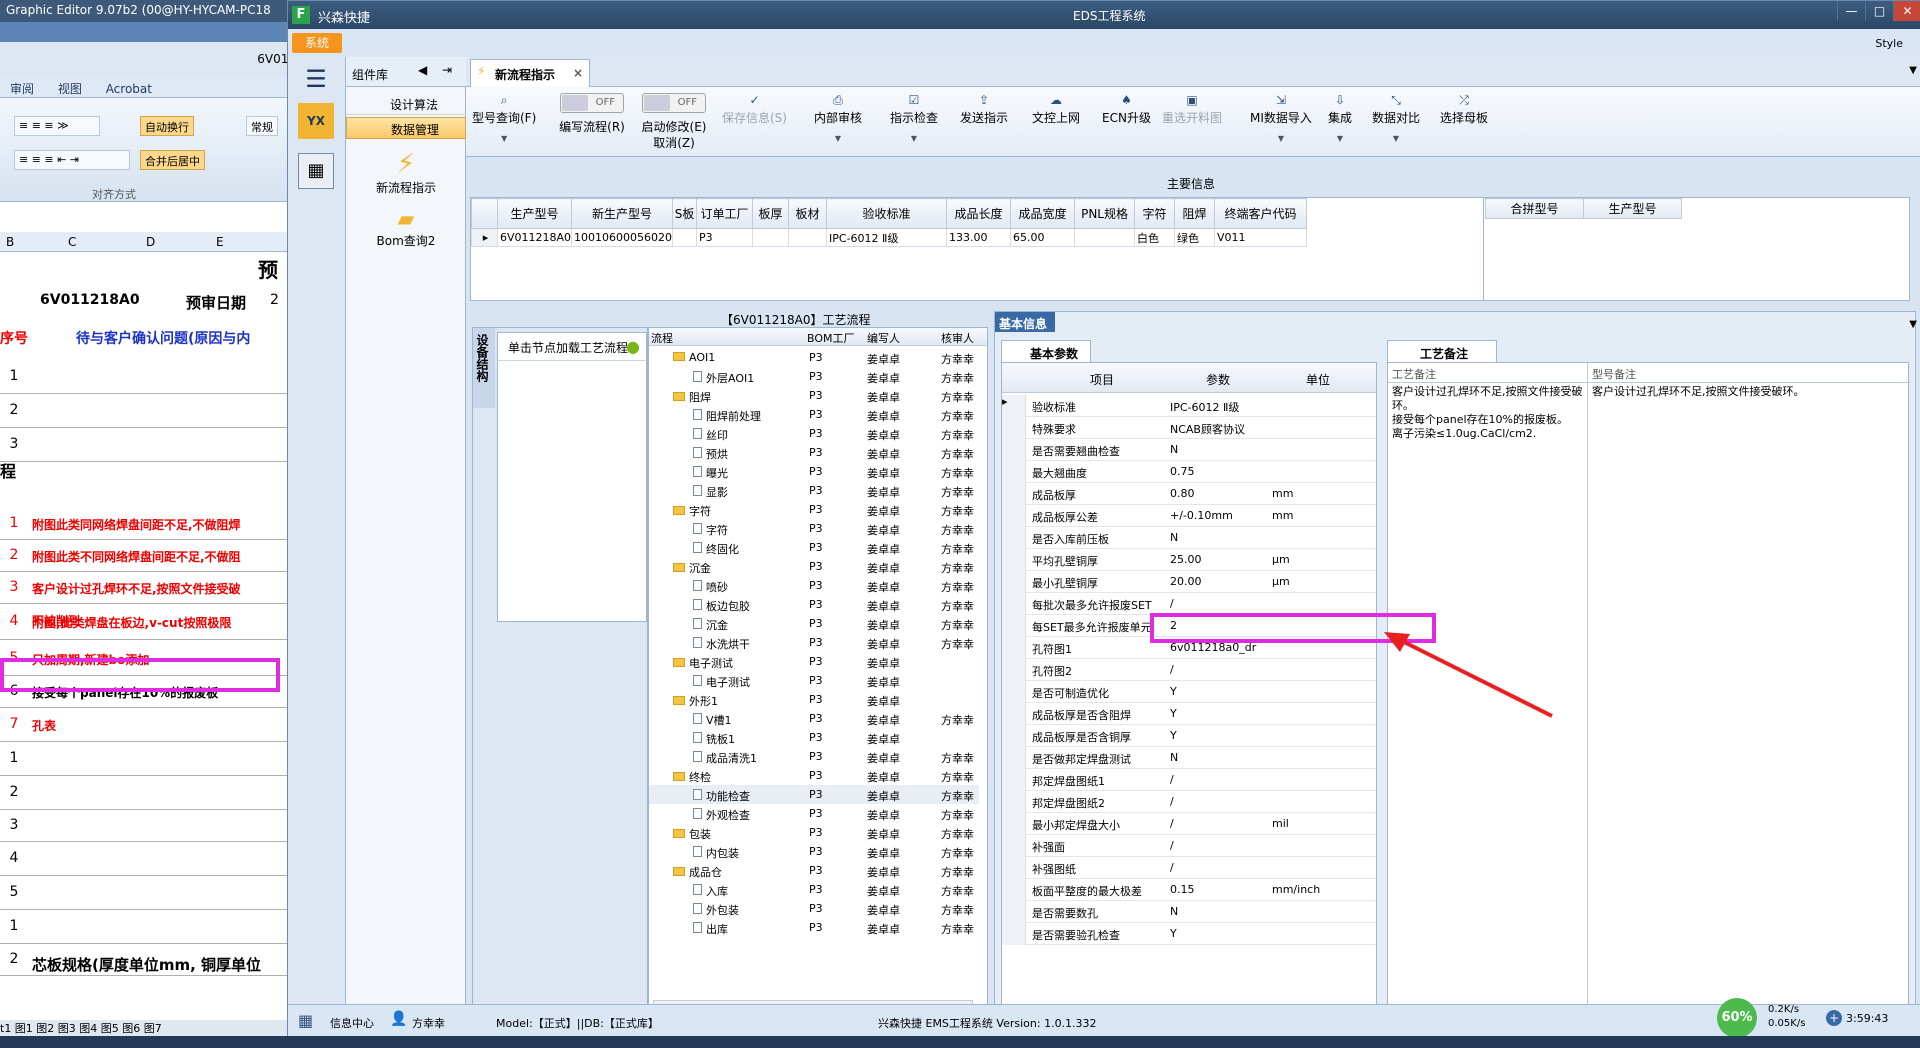 The image size is (1920, 1048). What do you see at coordinates (1220, 493) in the screenshot?
I see `param-value: 0.80` at bounding box center [1220, 493].